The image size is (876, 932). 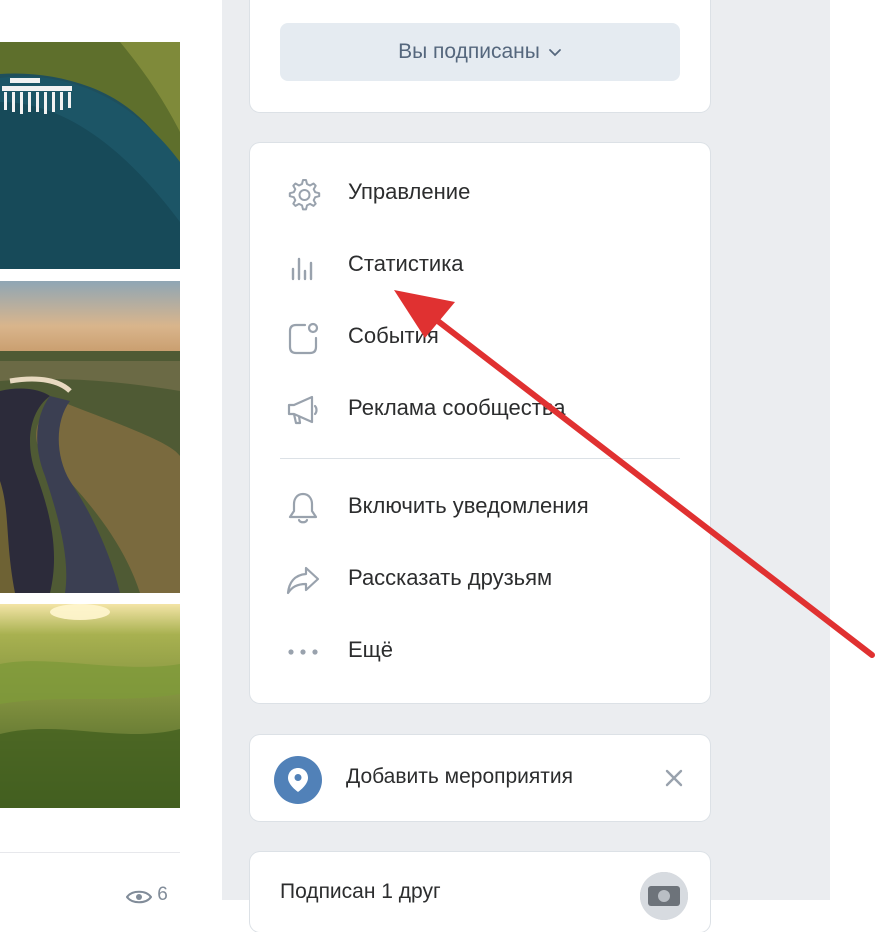 What do you see at coordinates (303, 410) in the screenshot?
I see `megaphone-icon` at bounding box center [303, 410].